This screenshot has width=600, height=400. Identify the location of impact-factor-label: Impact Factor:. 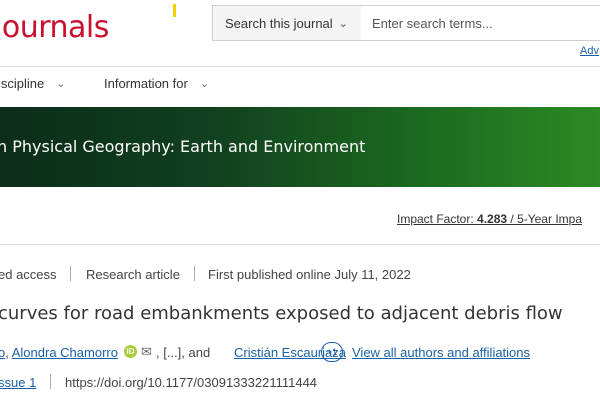
(437, 219).